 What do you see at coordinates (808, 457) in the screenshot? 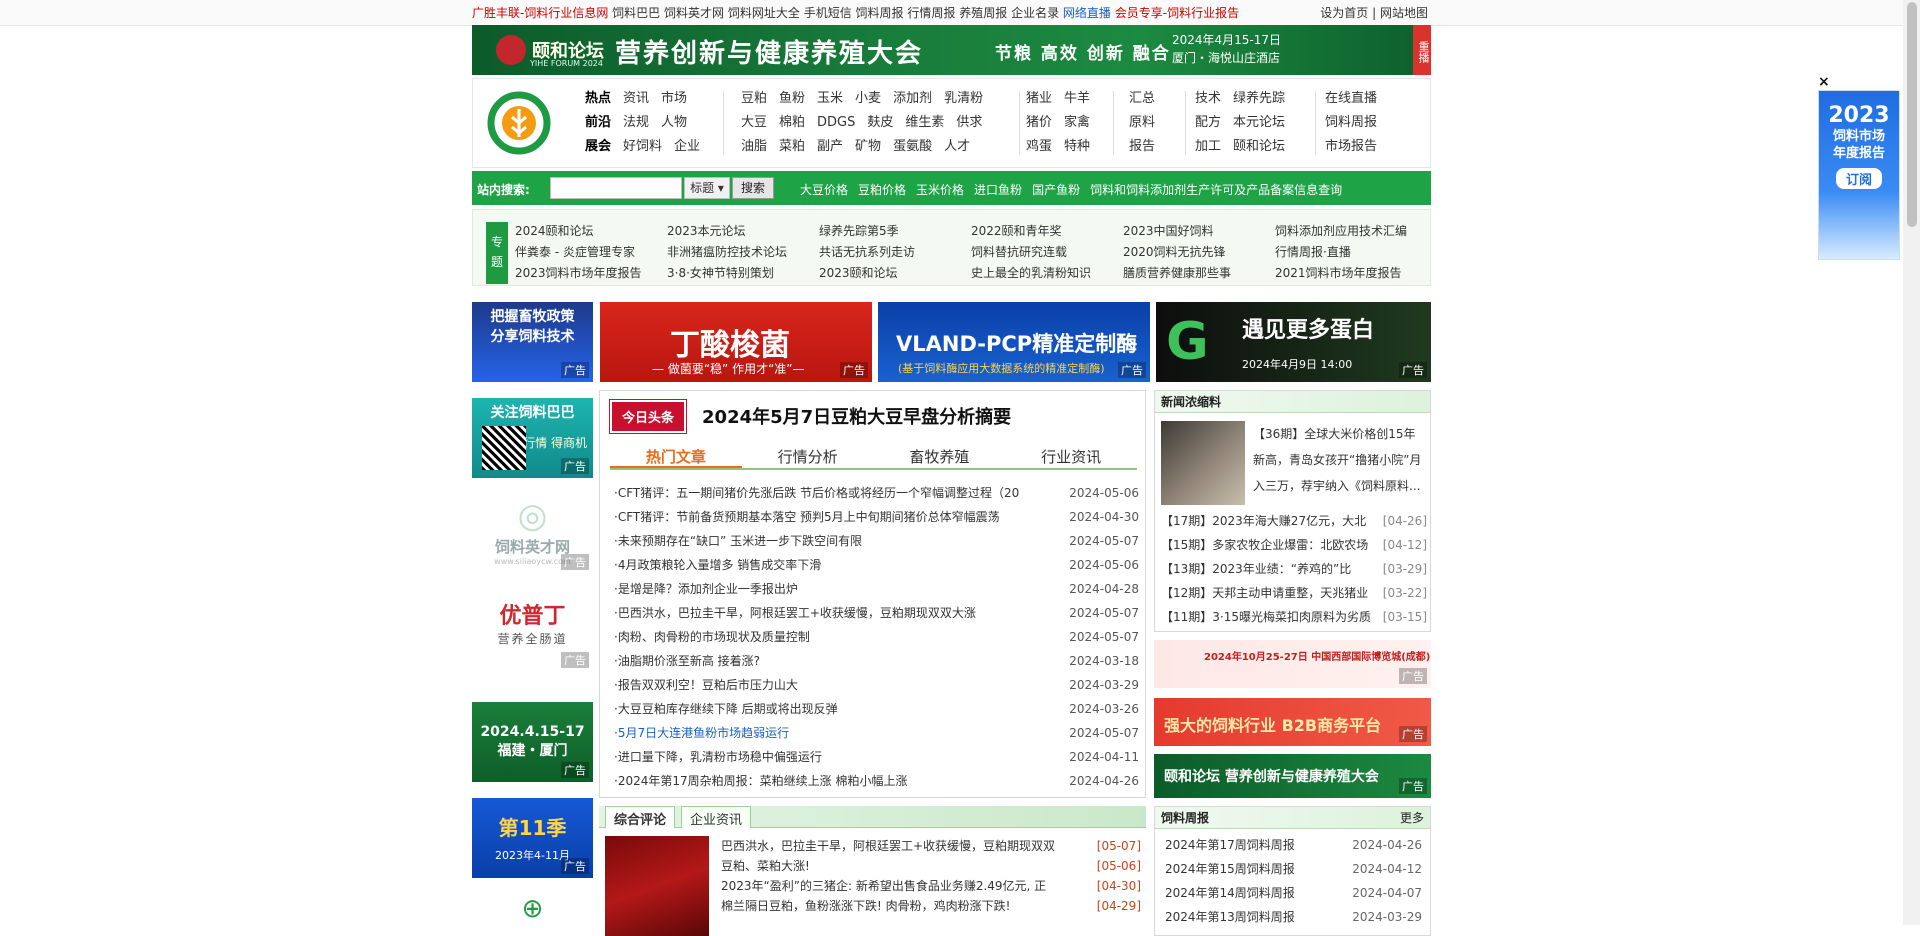
I see `tab-market-analysis: 行情分析` at bounding box center [808, 457].